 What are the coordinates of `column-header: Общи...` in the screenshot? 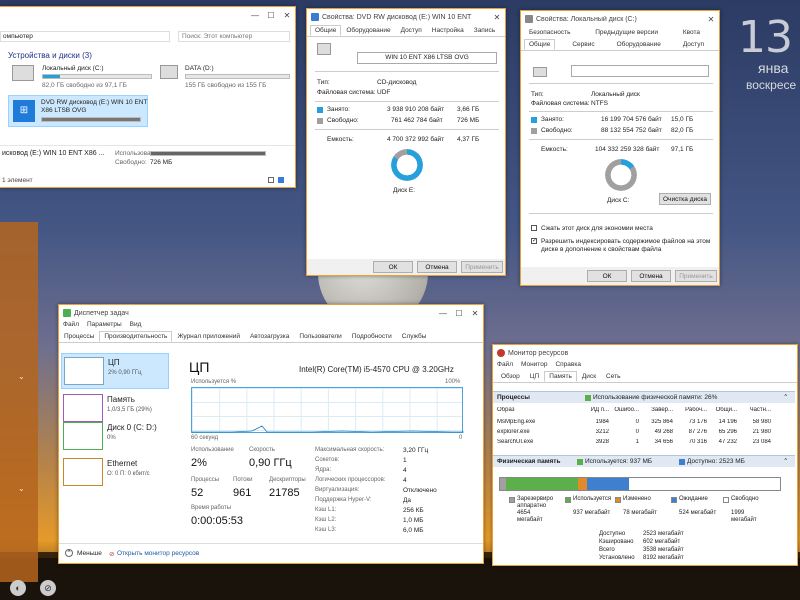 It's located at (722, 411).